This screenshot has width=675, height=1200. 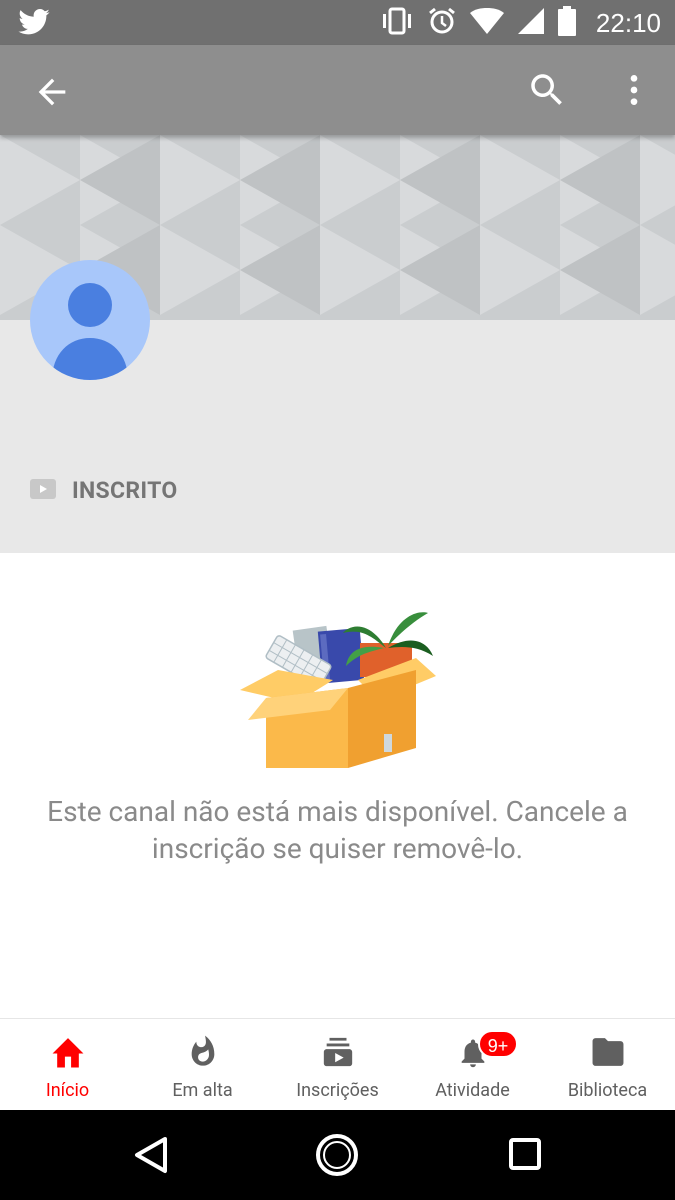 What do you see at coordinates (472, 1064) in the screenshot?
I see `nav-item-atividade: Atividade` at bounding box center [472, 1064].